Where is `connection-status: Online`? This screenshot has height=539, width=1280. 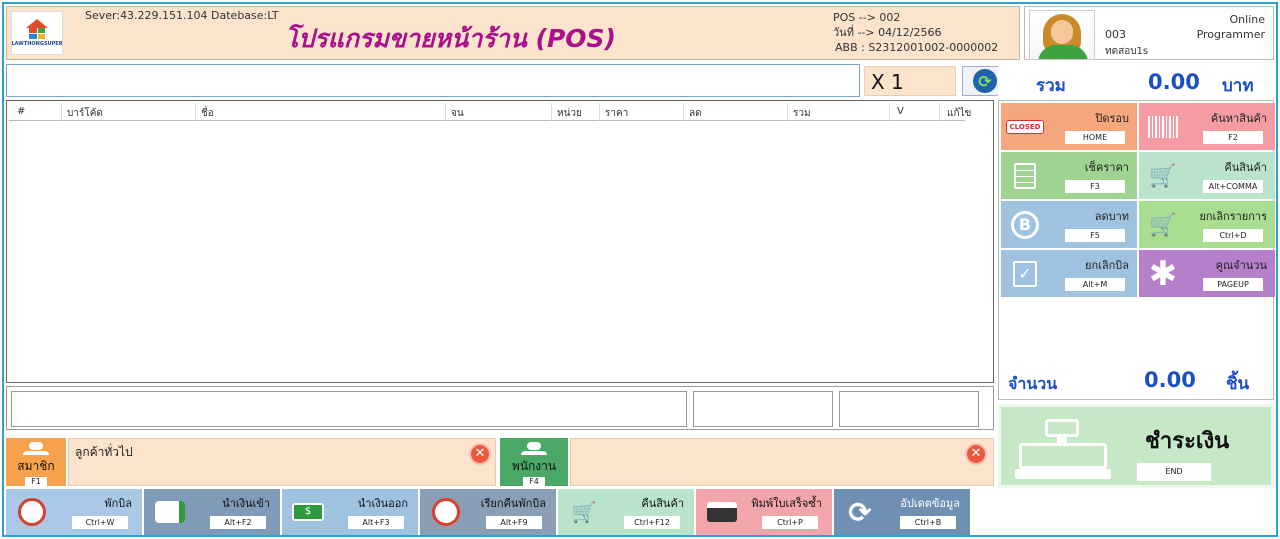
connection-status: Online is located at coordinates (1247, 19).